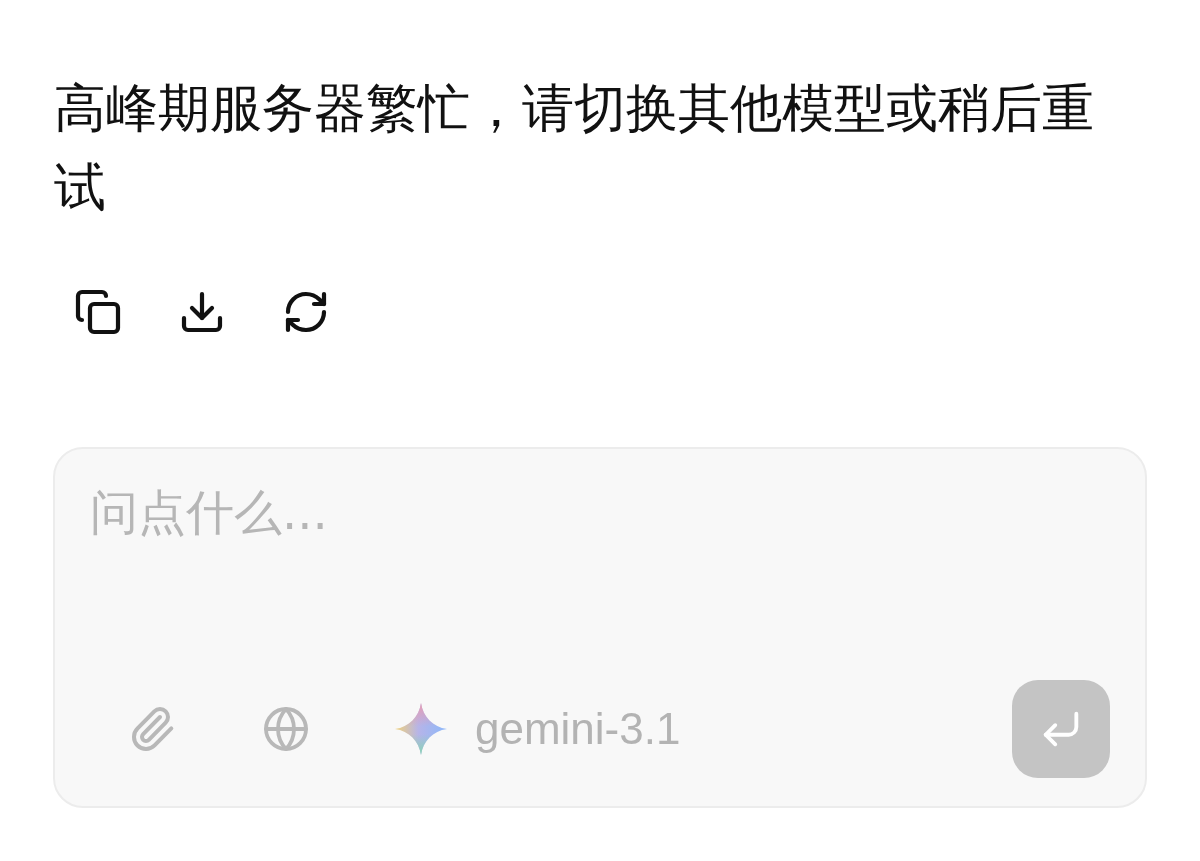  I want to click on globe-icon, so click(286, 729).